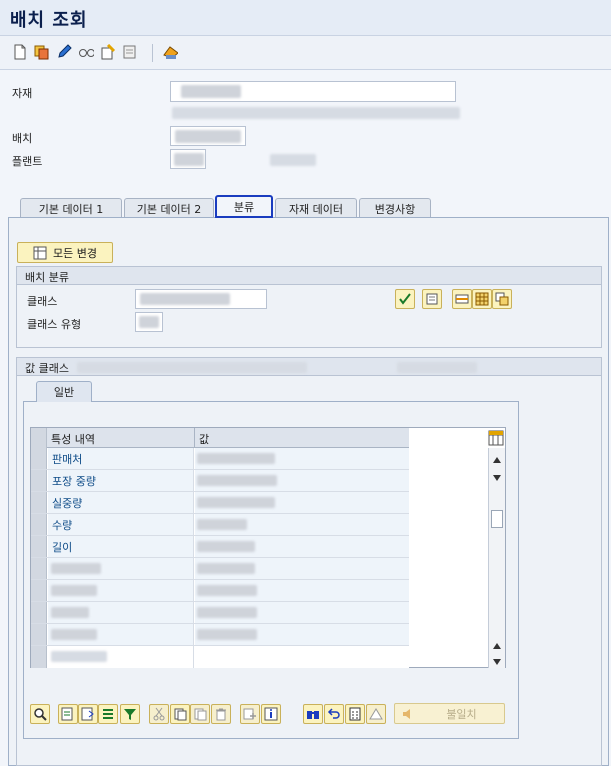  Describe the element at coordinates (121, 502) in the screenshot. I see `characteristic-name: 실중량` at that location.